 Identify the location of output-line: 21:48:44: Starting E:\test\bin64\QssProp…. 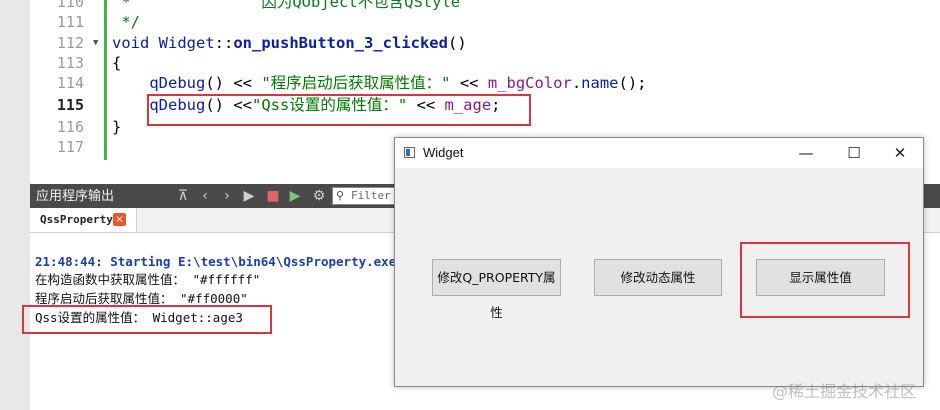
(227, 261).